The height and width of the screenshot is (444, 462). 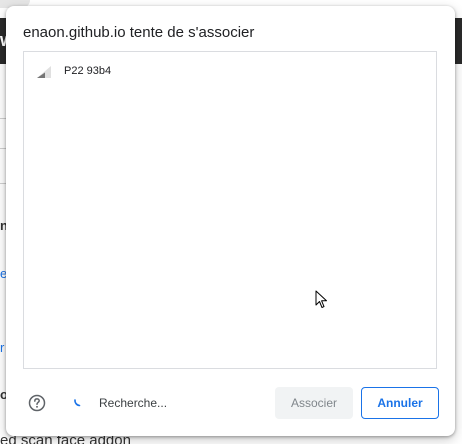 I want to click on dialog-title: enaon.github.io tente de s'associer, so click(x=139, y=32).